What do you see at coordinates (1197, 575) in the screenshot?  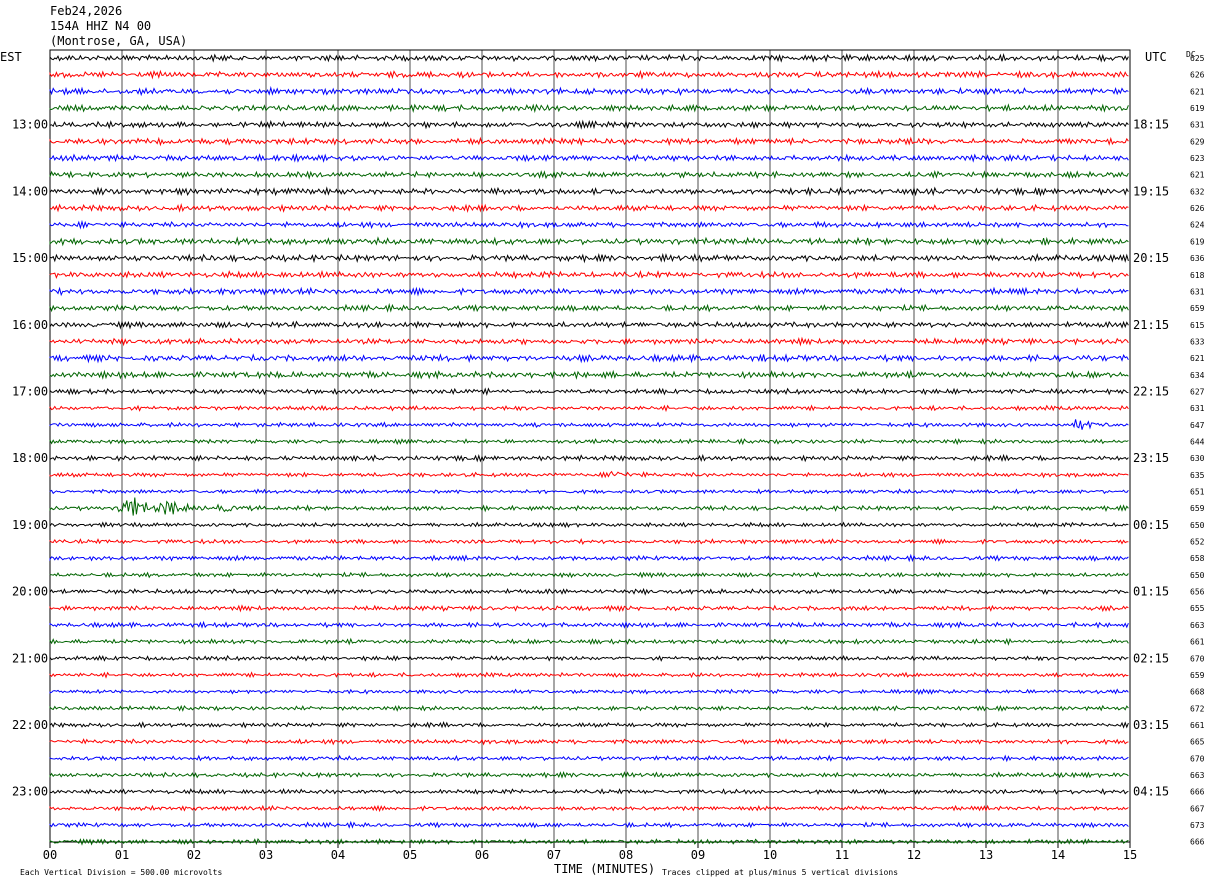 I see `dc-value: 650` at bounding box center [1197, 575].